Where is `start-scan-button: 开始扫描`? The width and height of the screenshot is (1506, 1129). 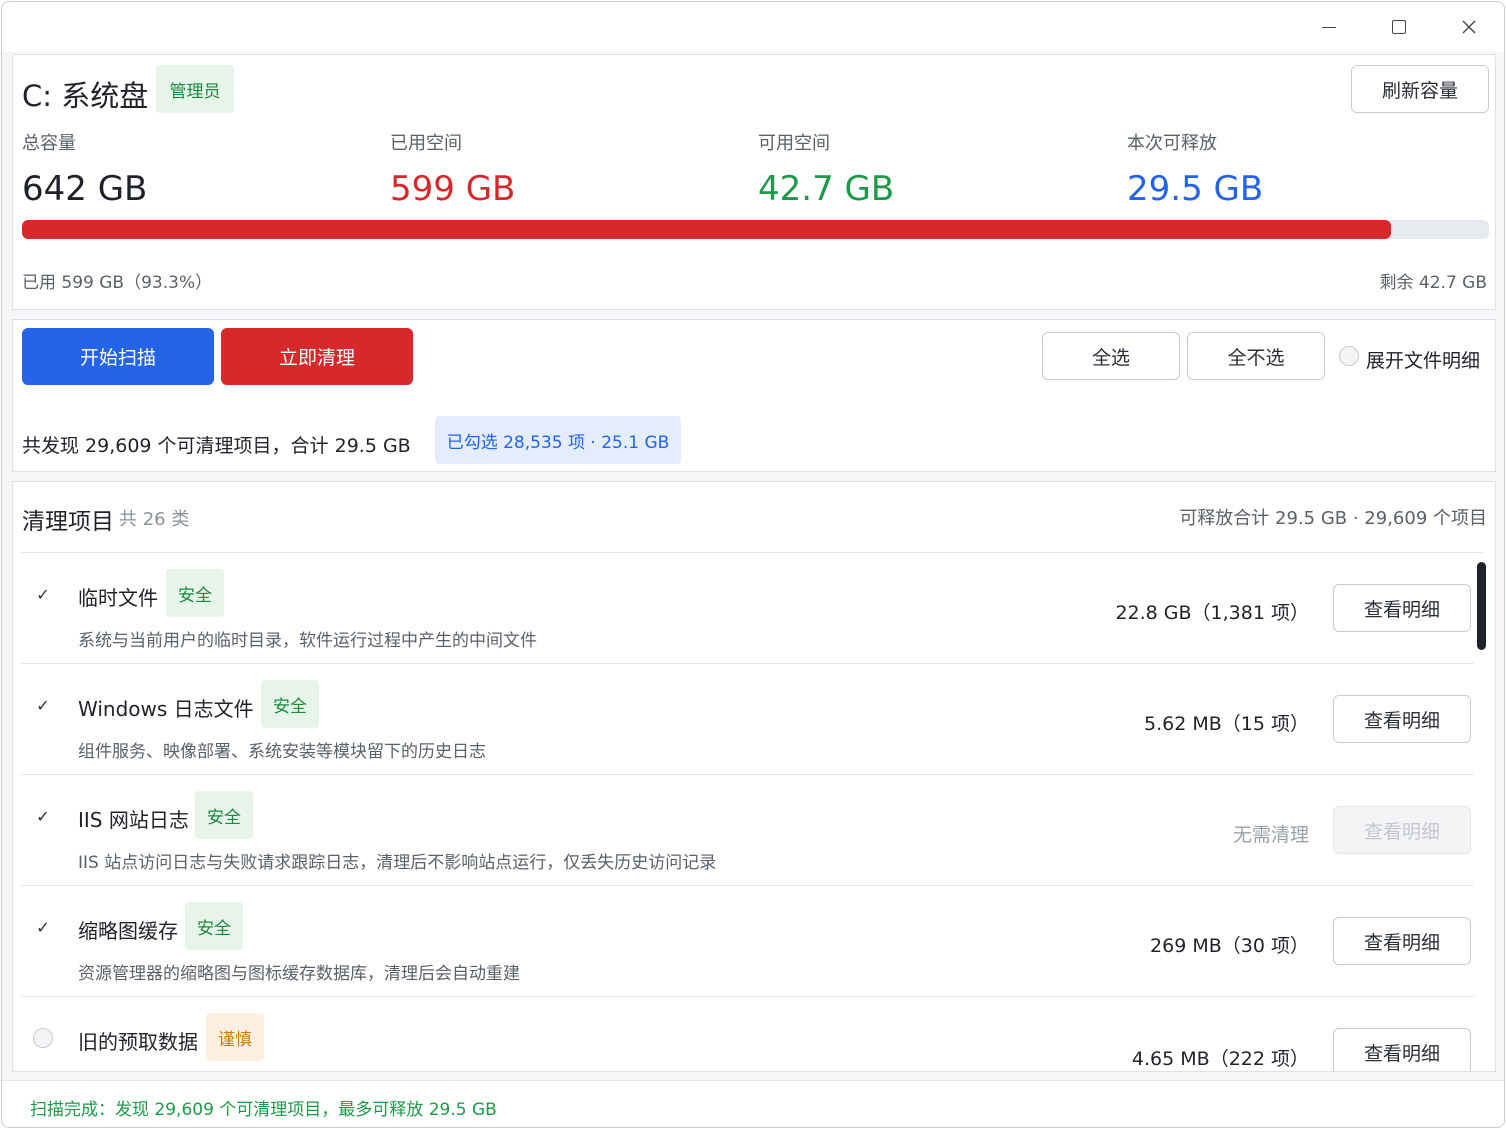
start-scan-button: 开始扫描 is located at coordinates (118, 356).